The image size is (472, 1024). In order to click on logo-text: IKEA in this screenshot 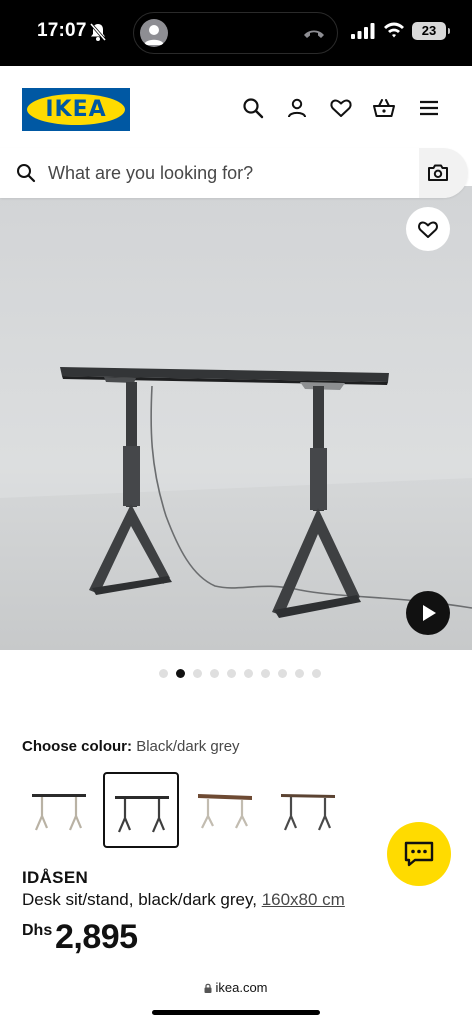, I will do `click(76, 109)`.